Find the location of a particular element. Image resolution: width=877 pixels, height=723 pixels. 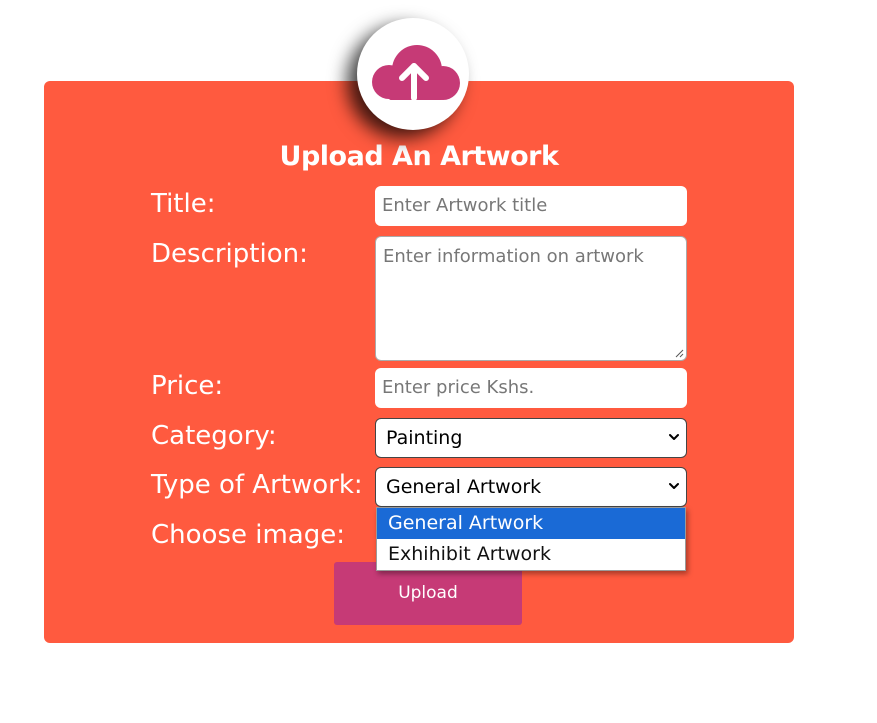

upload-button: Upload is located at coordinates (428, 593).